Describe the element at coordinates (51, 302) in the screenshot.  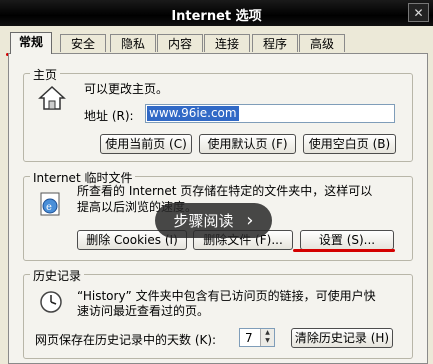
I see `history-clock-icon` at that location.